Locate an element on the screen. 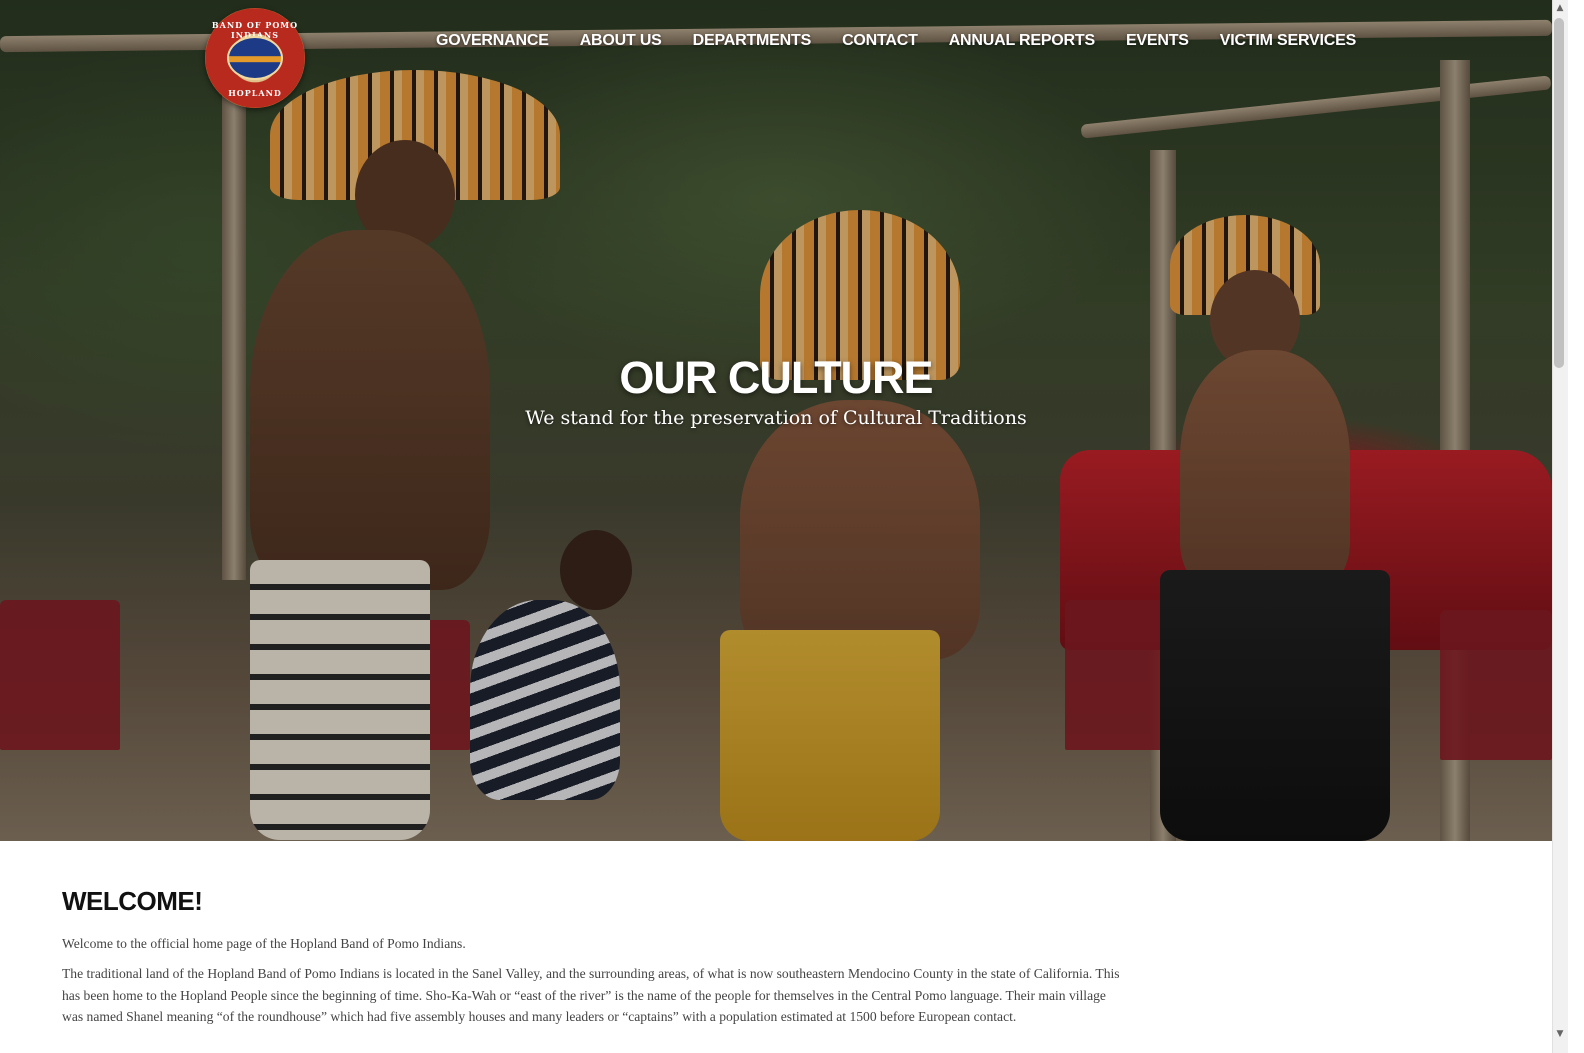  hero-title: OUR CULTURE is located at coordinates (776, 377).